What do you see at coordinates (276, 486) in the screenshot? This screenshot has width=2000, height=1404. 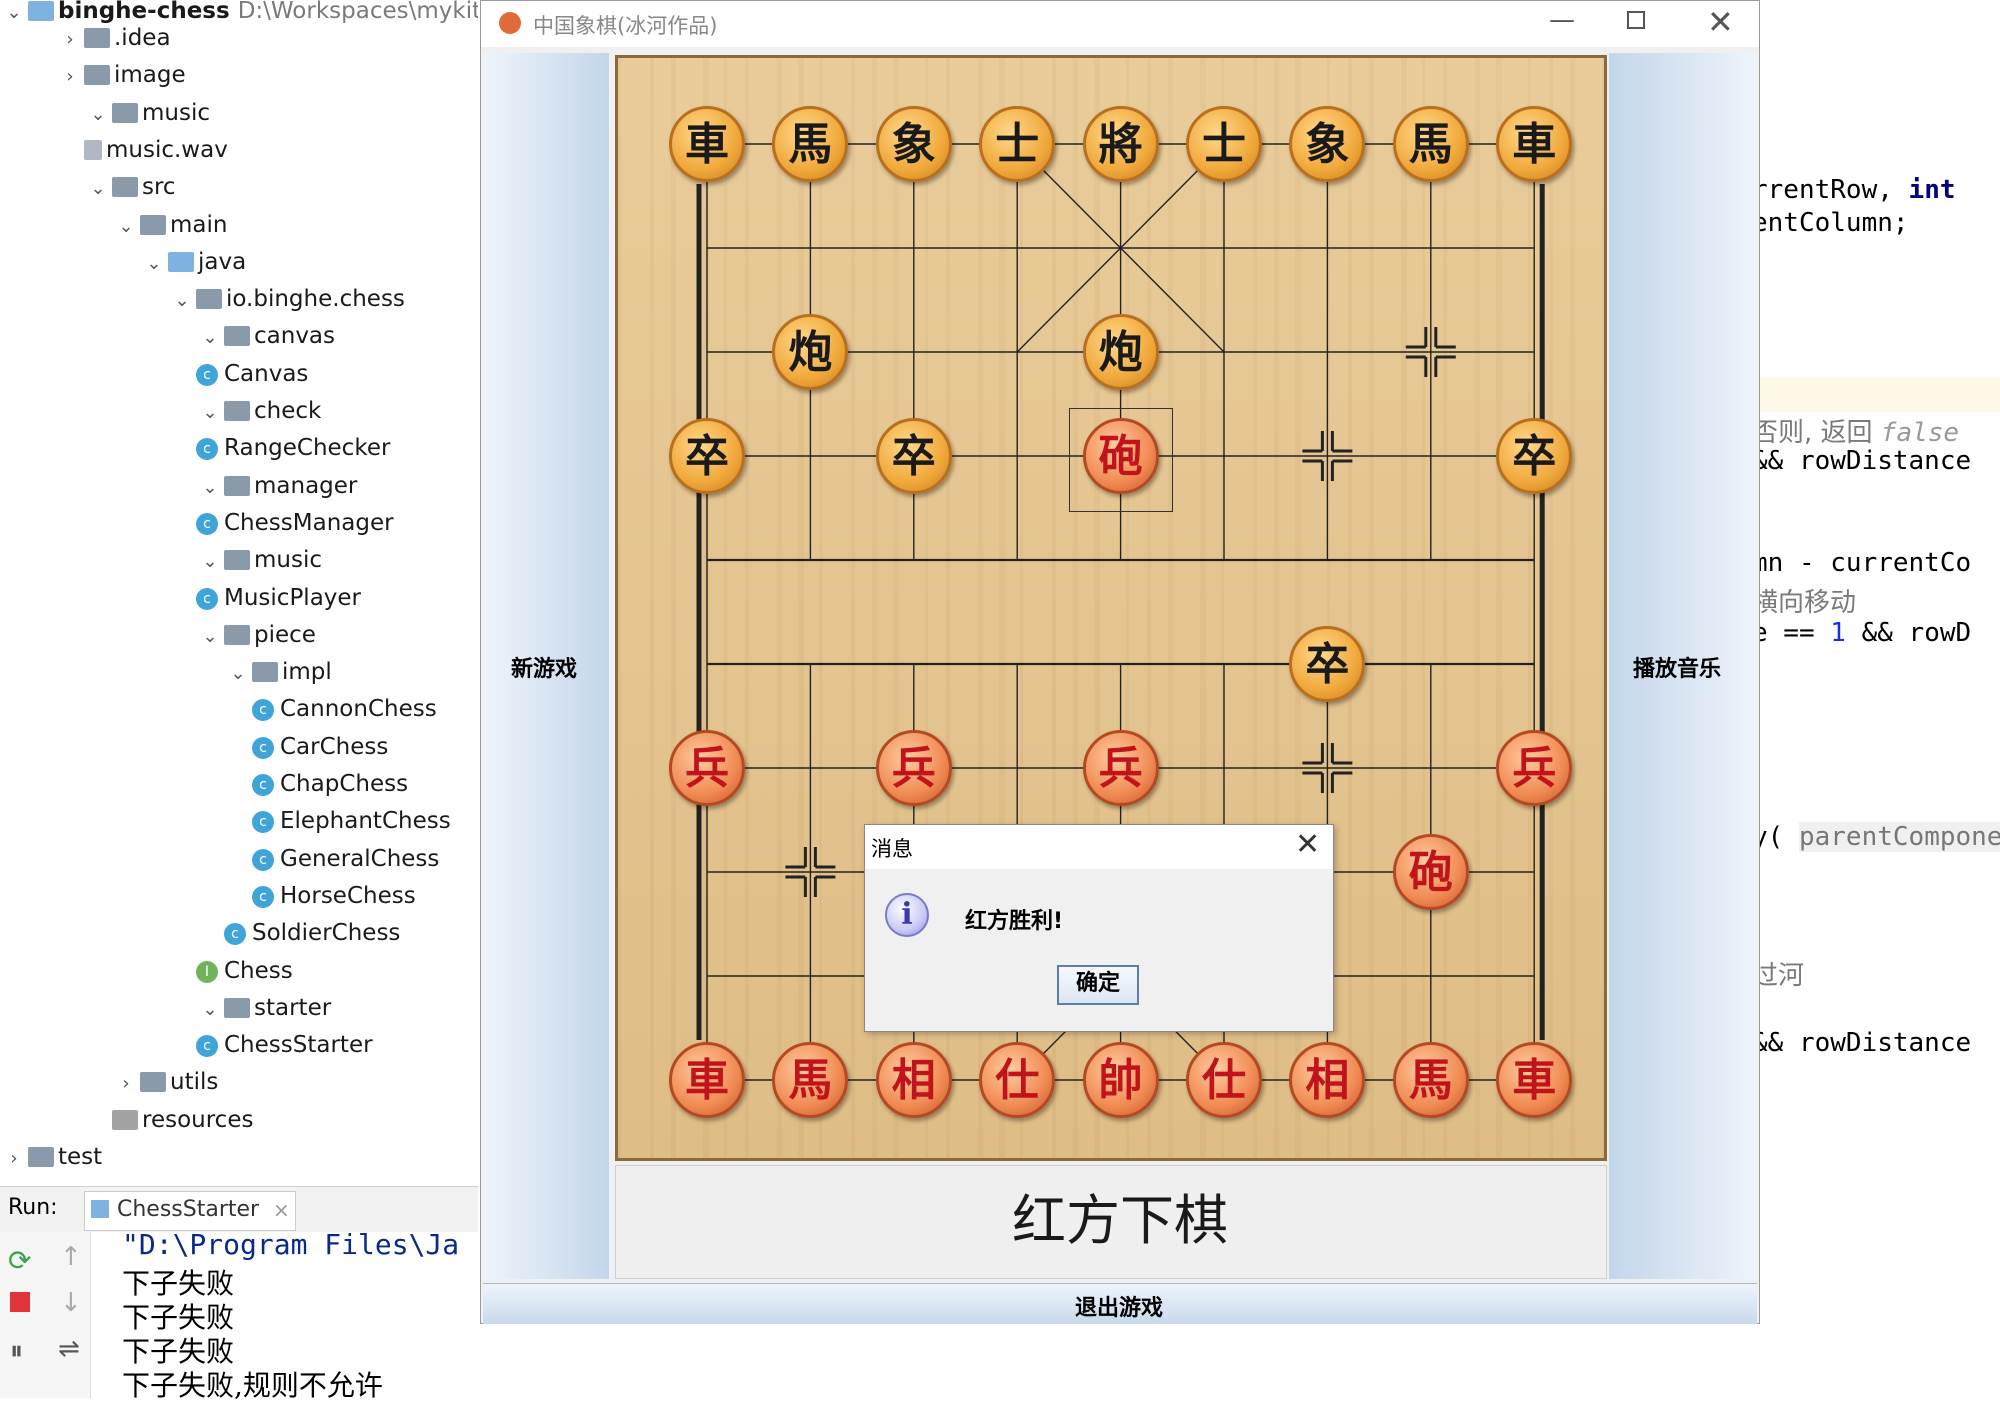 I see `tree-item-manager: ⌄ manager` at bounding box center [276, 486].